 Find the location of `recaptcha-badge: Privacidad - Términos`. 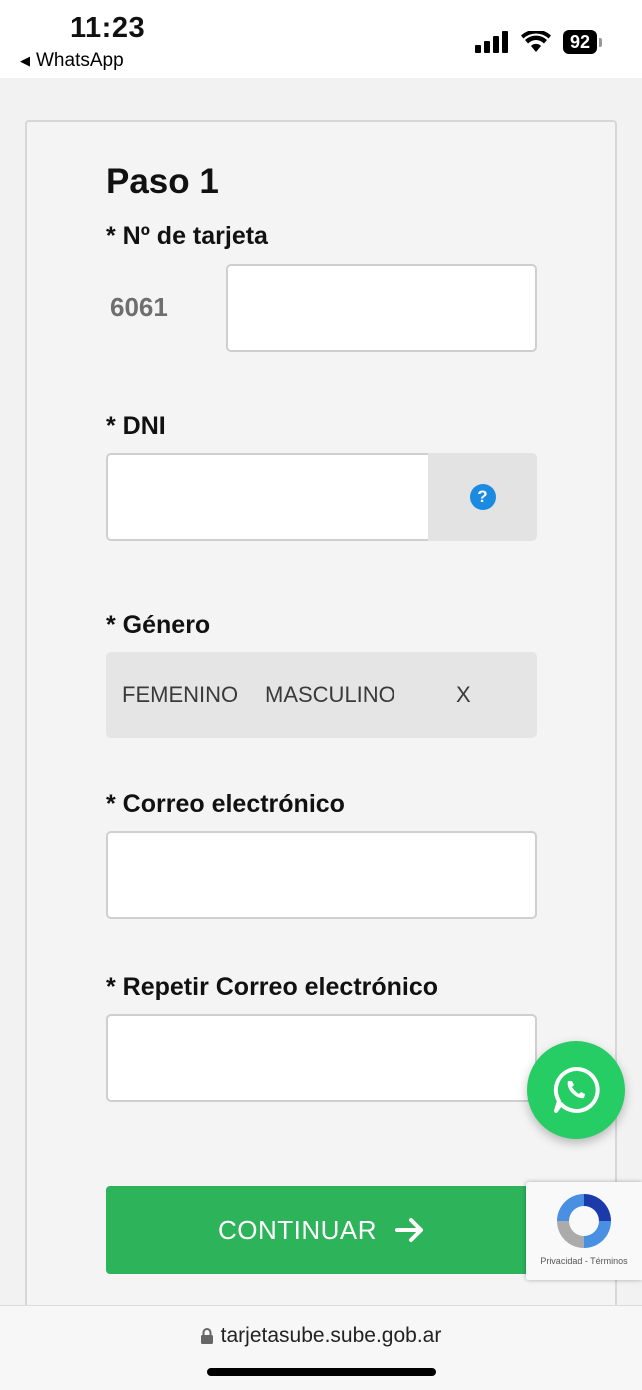

recaptcha-badge: Privacidad - Términos is located at coordinates (584, 1231).